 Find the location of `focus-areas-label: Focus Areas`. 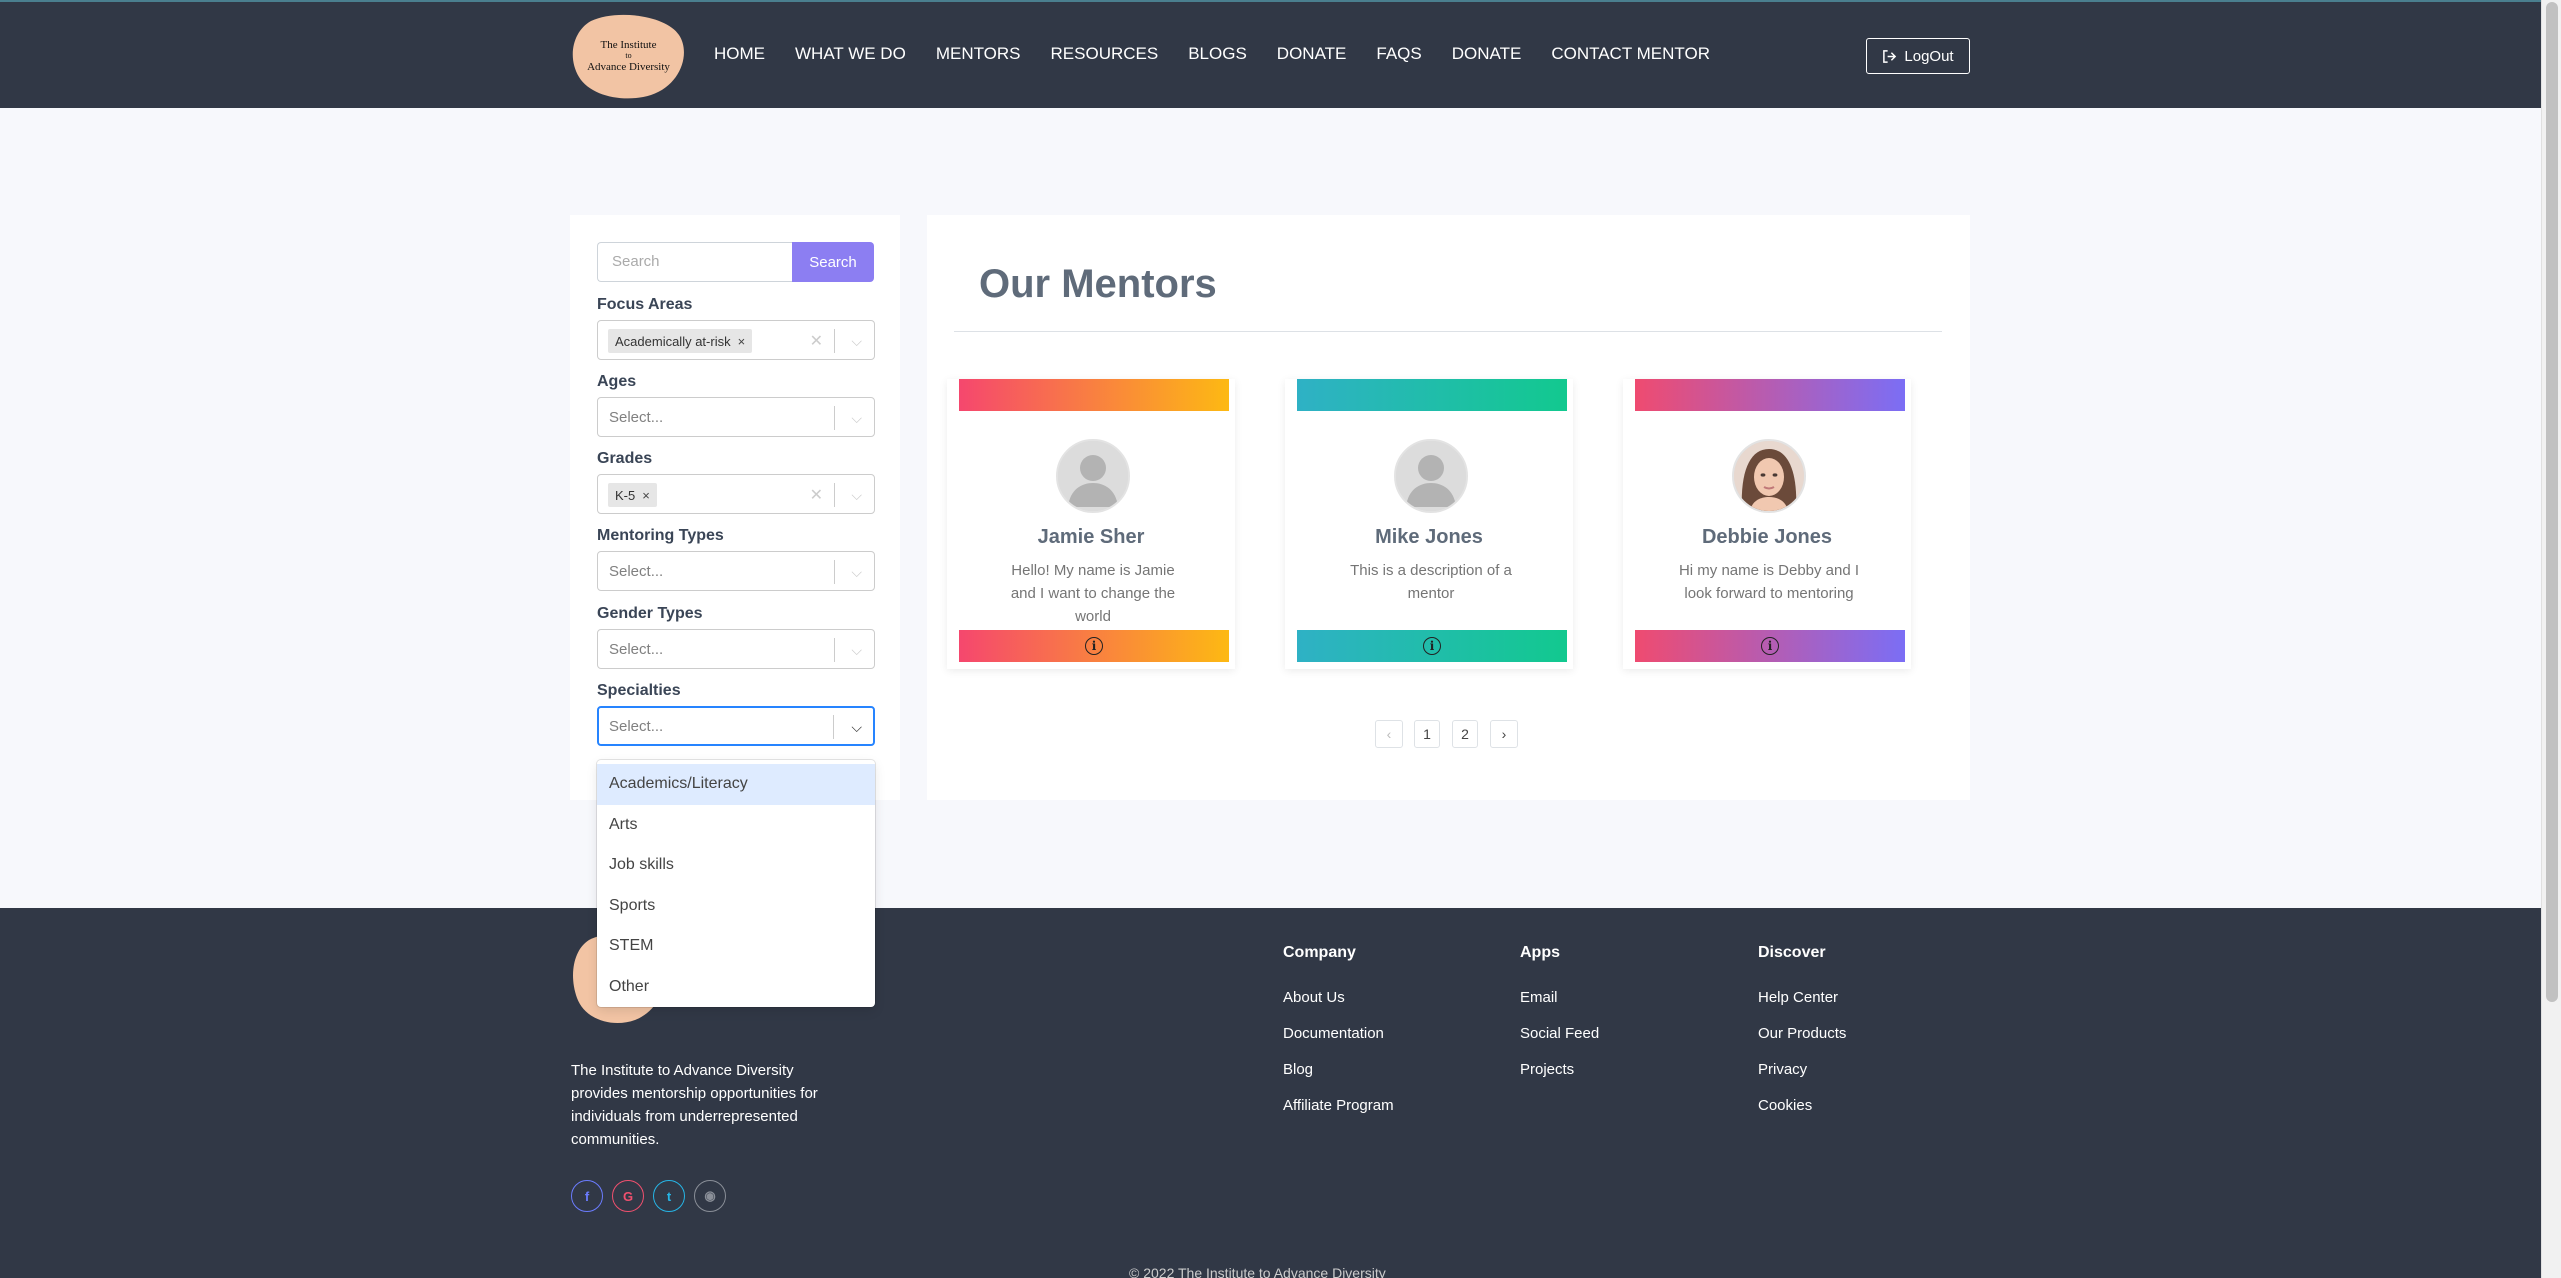

focus-areas-label: Focus Areas is located at coordinates (645, 304).